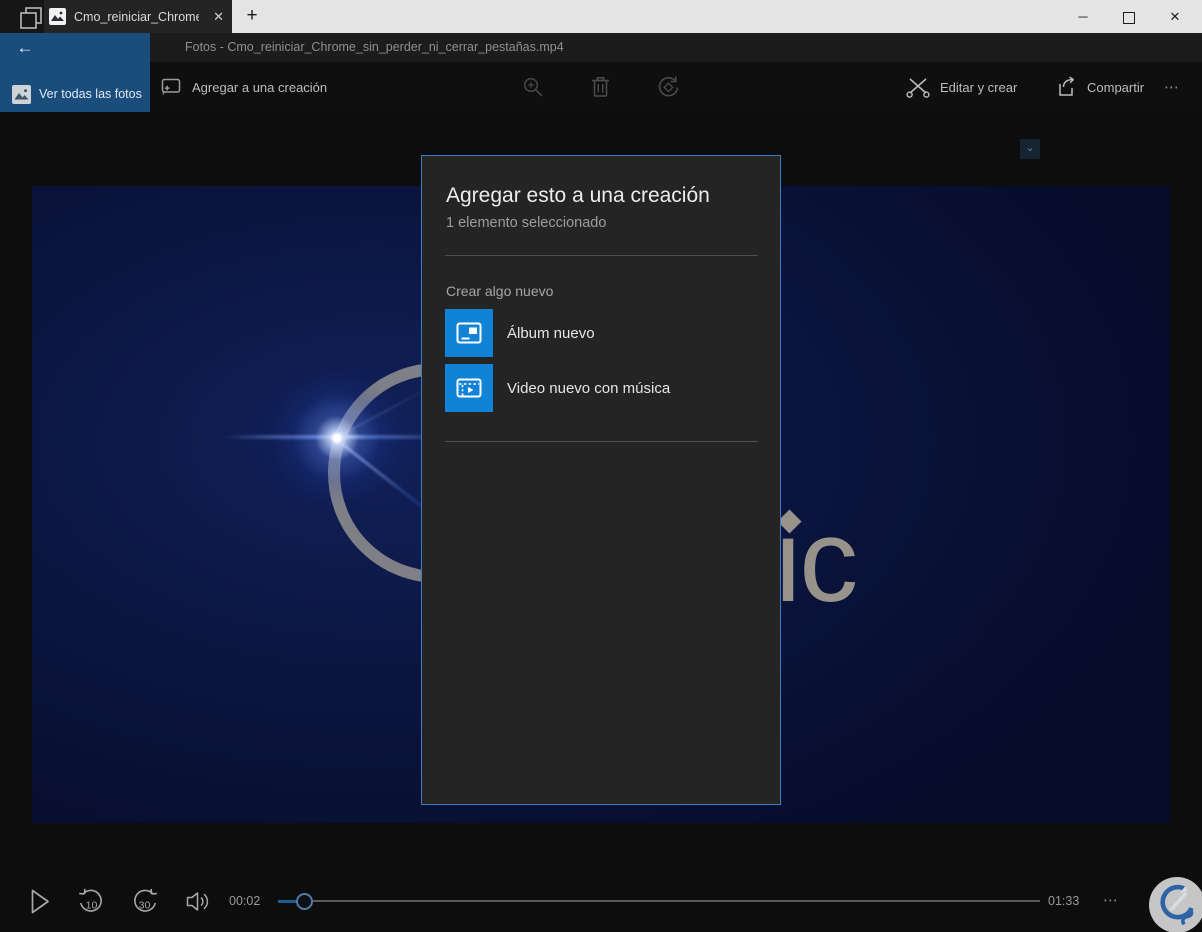 The width and height of the screenshot is (1202, 932). Describe the element at coordinates (75, 72) in the screenshot. I see `nav-panel: ← Ver todas las fotos` at that location.